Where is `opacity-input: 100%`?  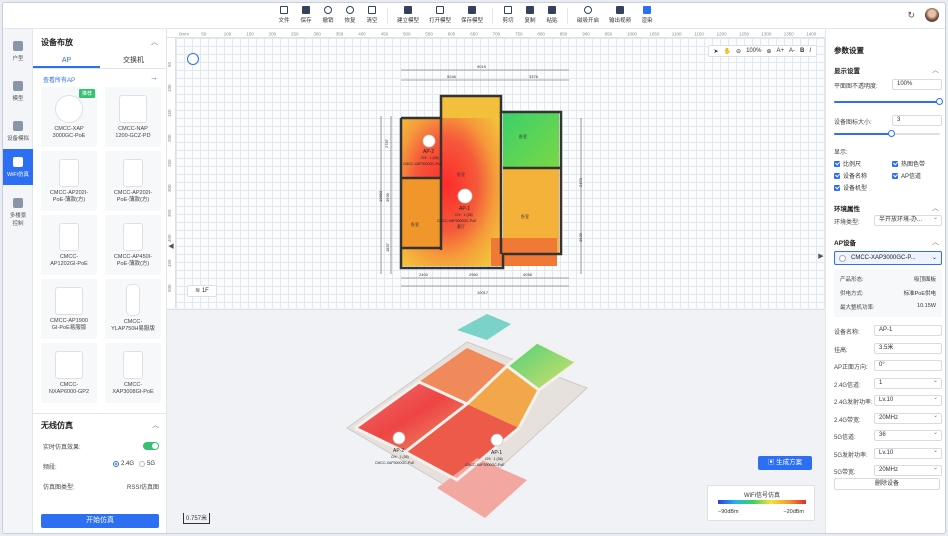
opacity-input: 100% is located at coordinates (917, 84).